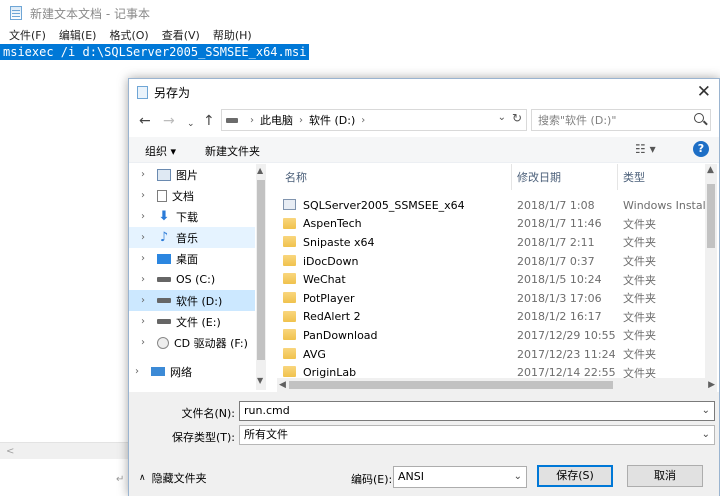  What do you see at coordinates (192, 321) in the screenshot?
I see `sidebar-item-drive-e: › 文件 (E:)` at bounding box center [192, 321].